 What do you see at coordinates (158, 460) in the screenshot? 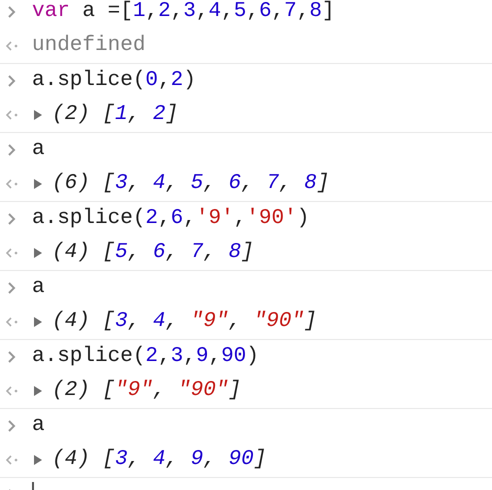
I see `console-result: (4) [3, 4, 9, 90]` at bounding box center [158, 460].